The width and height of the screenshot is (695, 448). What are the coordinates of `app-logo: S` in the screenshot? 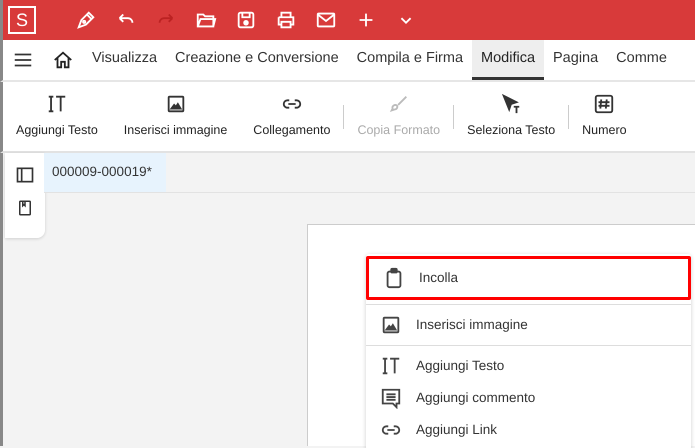 It's located at (22, 20).